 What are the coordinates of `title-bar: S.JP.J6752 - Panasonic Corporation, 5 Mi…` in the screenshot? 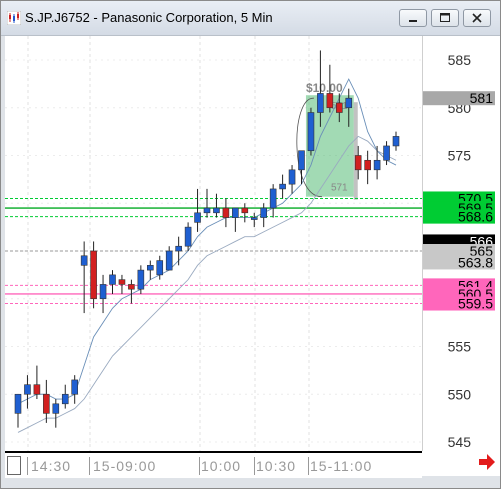 It's located at (250, 18).